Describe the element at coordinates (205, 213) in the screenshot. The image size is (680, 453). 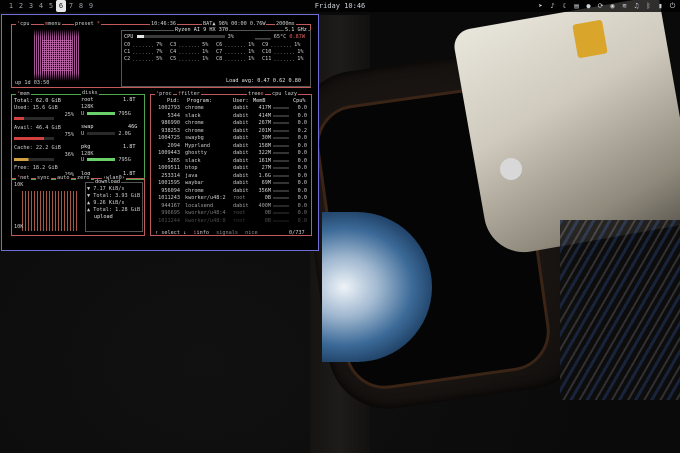
I see `proc-prog: kworker/u48:4` at that location.